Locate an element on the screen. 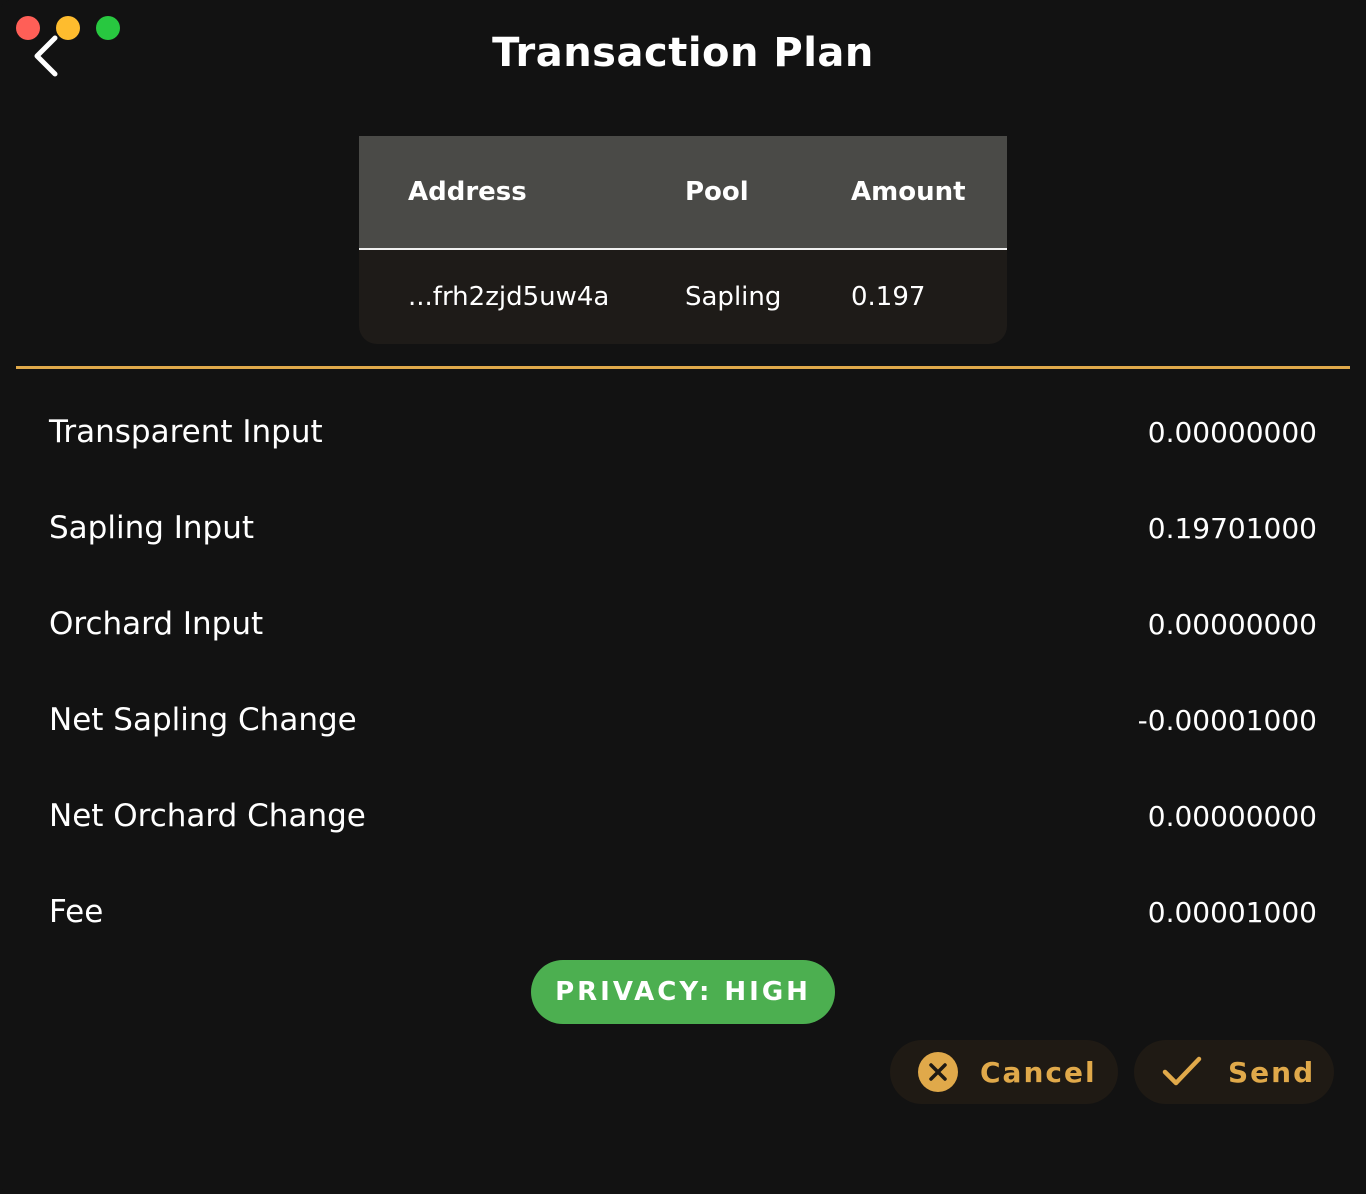 The image size is (1366, 1194). summary-value: -0.00001000 is located at coordinates (1227, 720).